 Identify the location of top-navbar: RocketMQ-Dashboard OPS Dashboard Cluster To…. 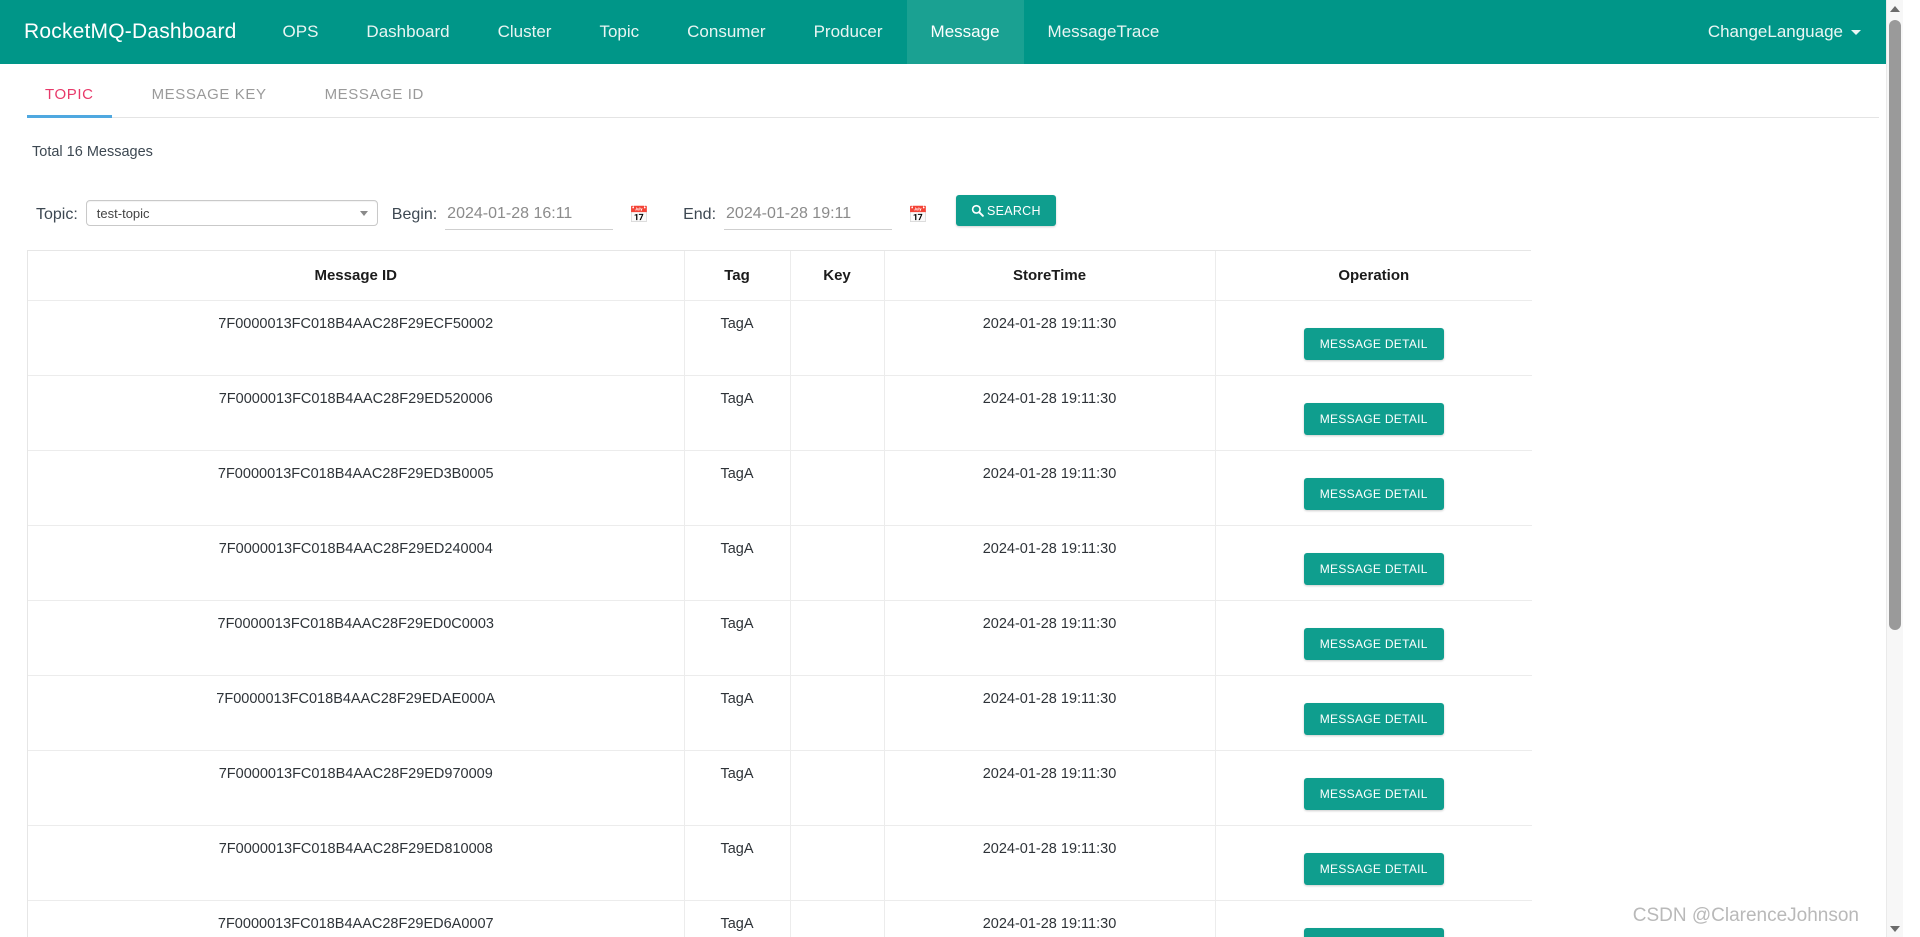
(951, 32).